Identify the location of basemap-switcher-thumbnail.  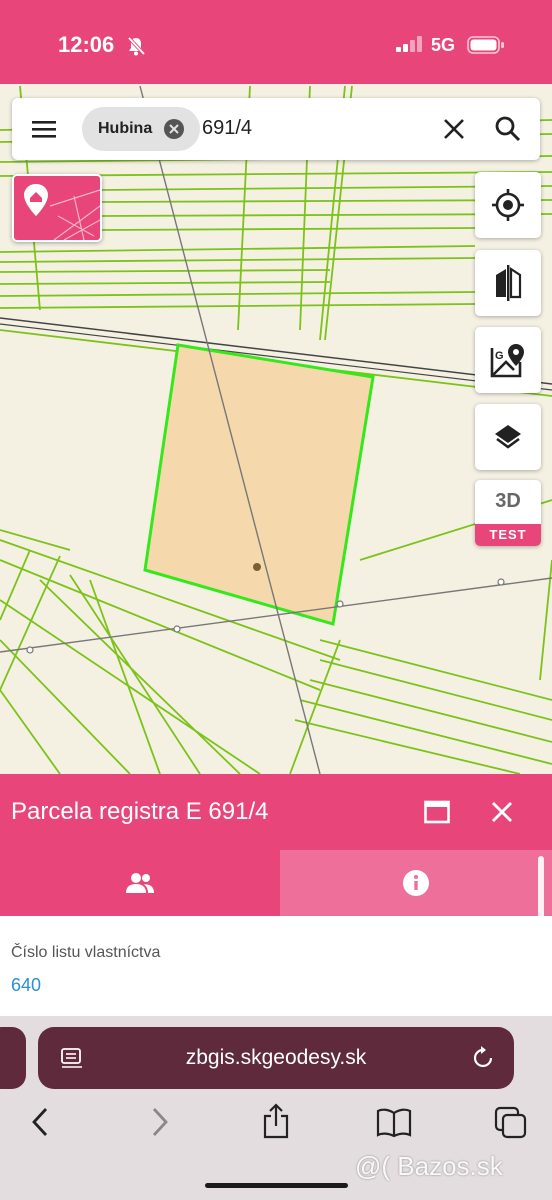
(57, 208).